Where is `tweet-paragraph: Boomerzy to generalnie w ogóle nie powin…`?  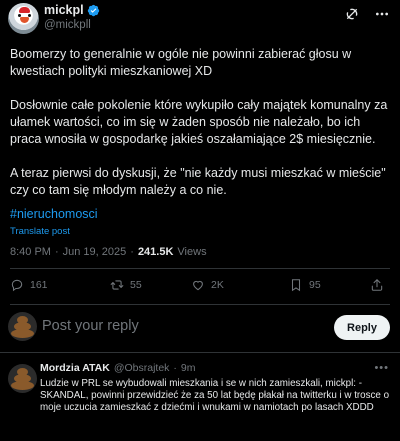 tweet-paragraph: Boomerzy to generalnie w ogóle nie powin… is located at coordinates (181, 62).